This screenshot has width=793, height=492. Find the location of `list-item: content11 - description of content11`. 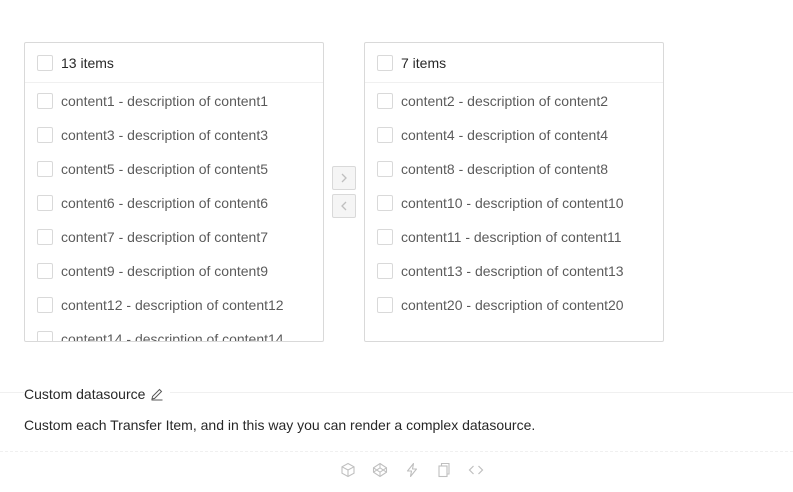

list-item: content11 - description of content11 is located at coordinates (514, 237).